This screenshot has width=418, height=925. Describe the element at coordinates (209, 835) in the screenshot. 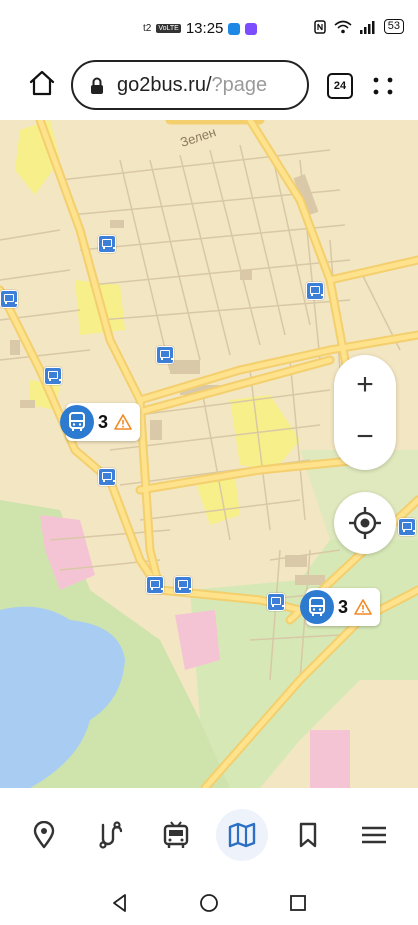

I see `bottom-navigation` at that location.